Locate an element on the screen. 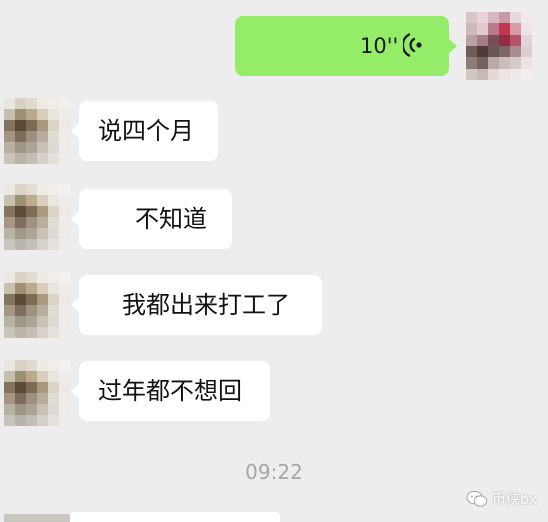 This screenshot has height=522, width=548. message-bubble: 过年都不想回 is located at coordinates (170, 391).